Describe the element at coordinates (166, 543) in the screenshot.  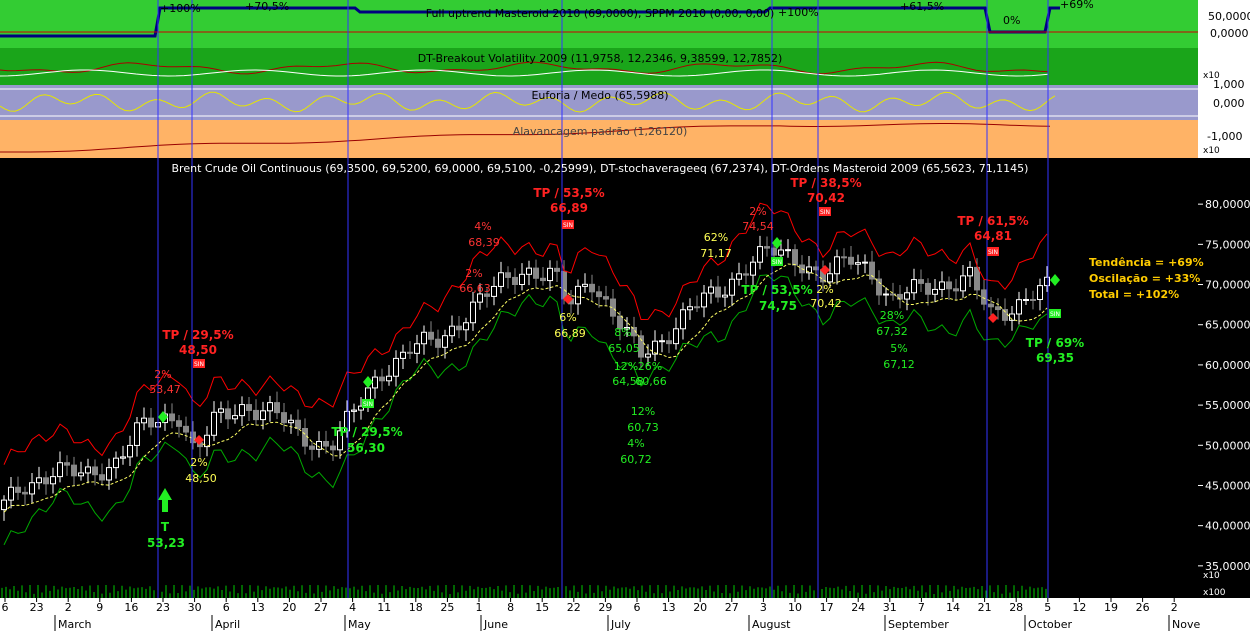
I see `tp-green-value: 53,23` at that location.